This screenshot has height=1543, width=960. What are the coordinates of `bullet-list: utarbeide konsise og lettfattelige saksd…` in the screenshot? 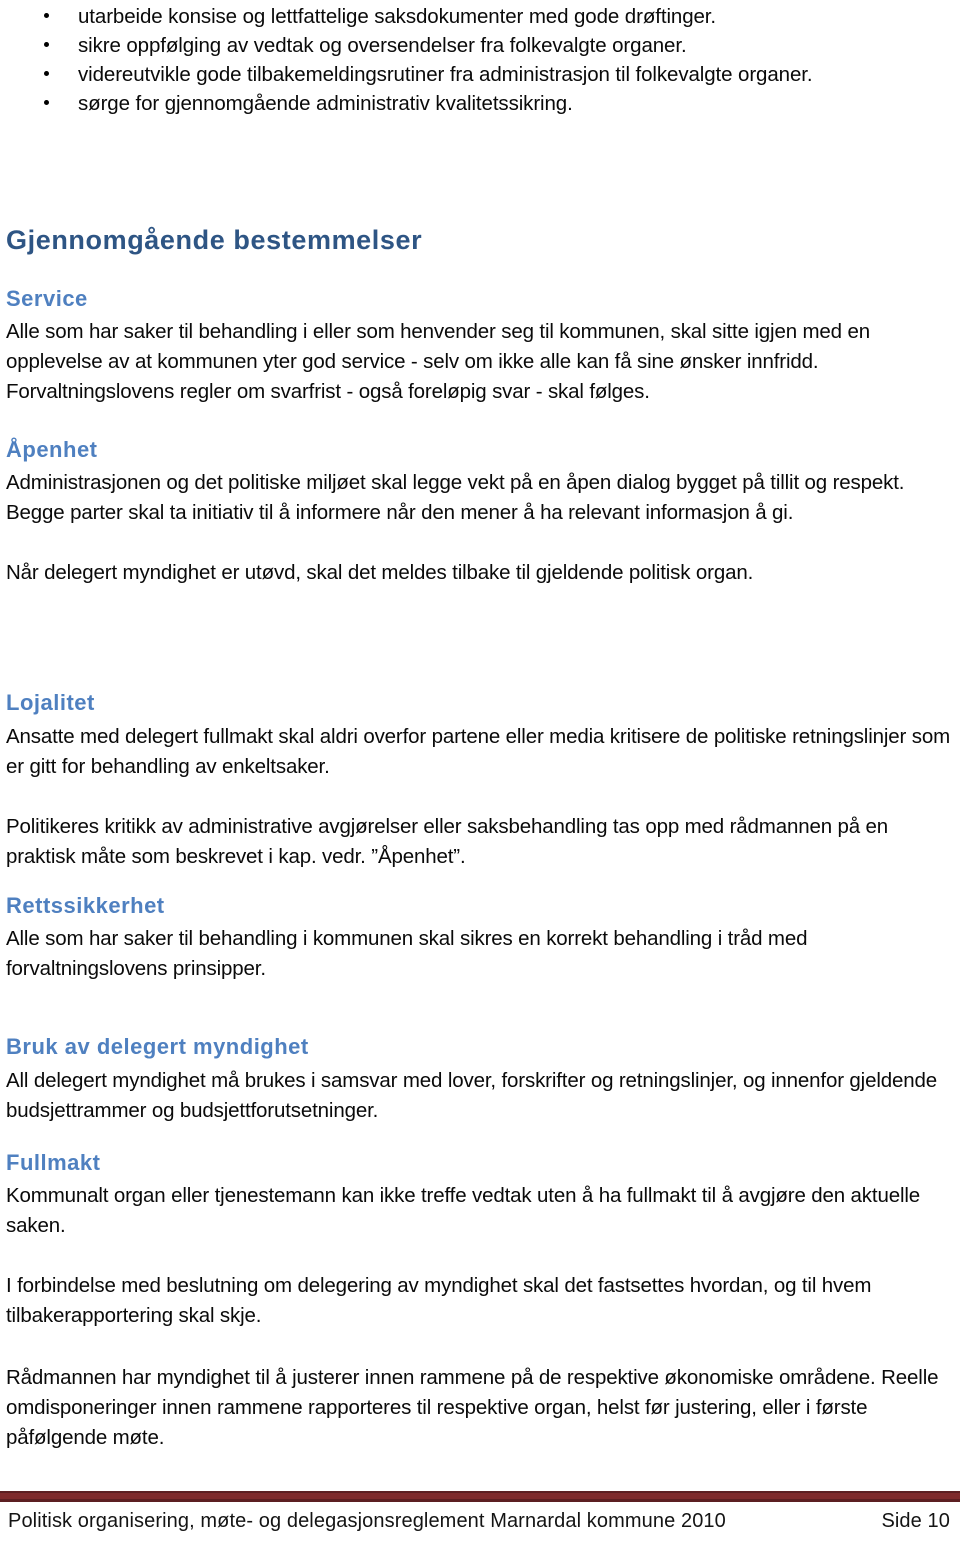 It's located at (480, 60).